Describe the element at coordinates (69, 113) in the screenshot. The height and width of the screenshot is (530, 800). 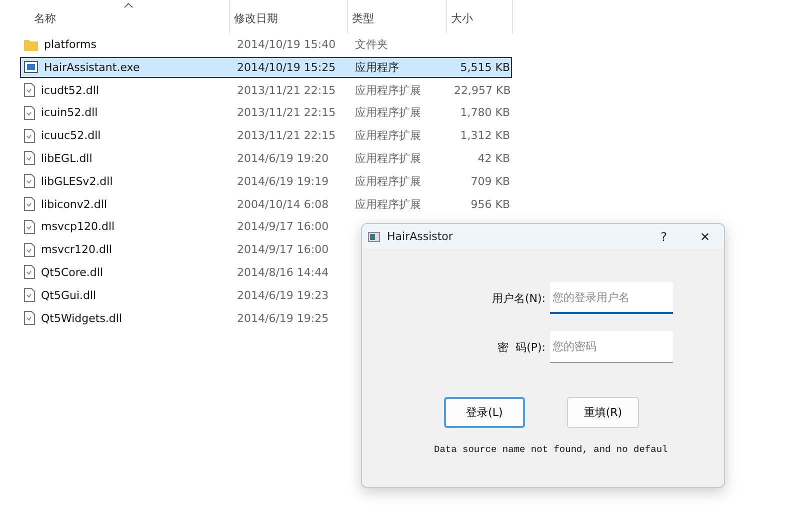
I see `file-name: icuin52.dll` at that location.